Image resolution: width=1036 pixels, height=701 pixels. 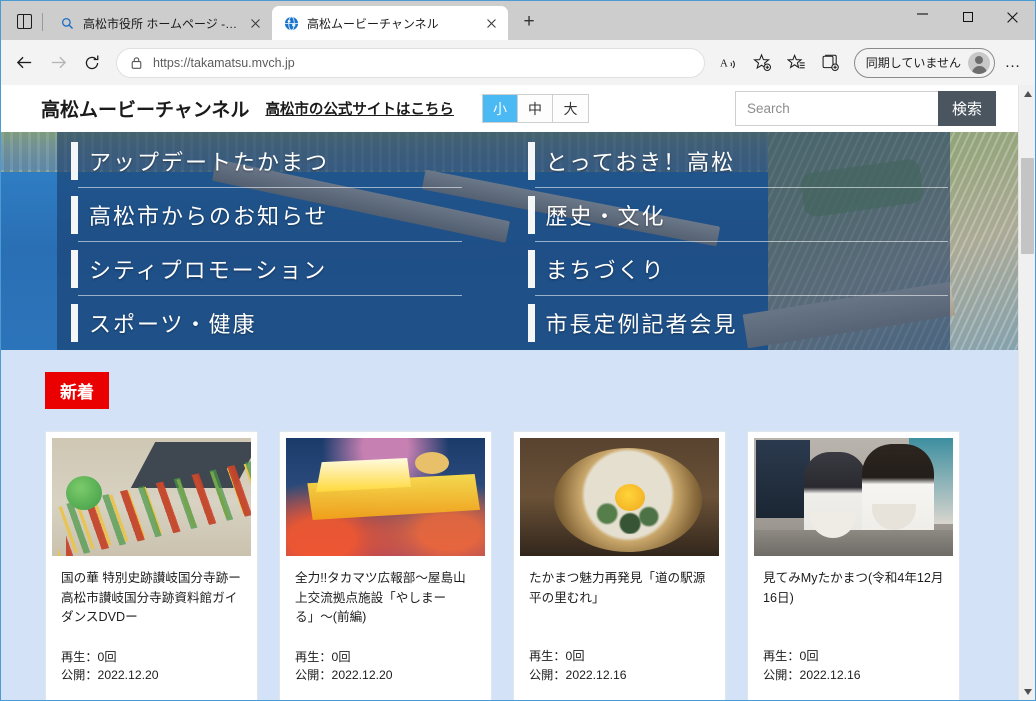 I want to click on tab-strip: 高松市役所 ホームページ - 検索 高松ムービーチャンネル +, so click(x=518, y=20).